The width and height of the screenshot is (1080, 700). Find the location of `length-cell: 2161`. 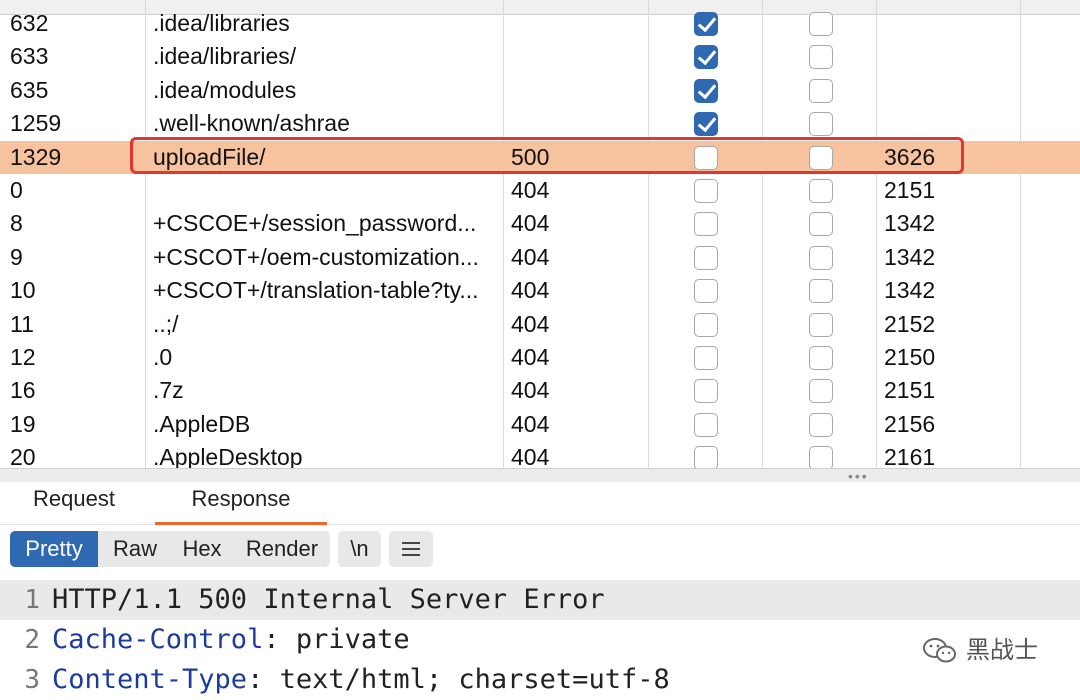

length-cell: 2161 is located at coordinates (910, 456).